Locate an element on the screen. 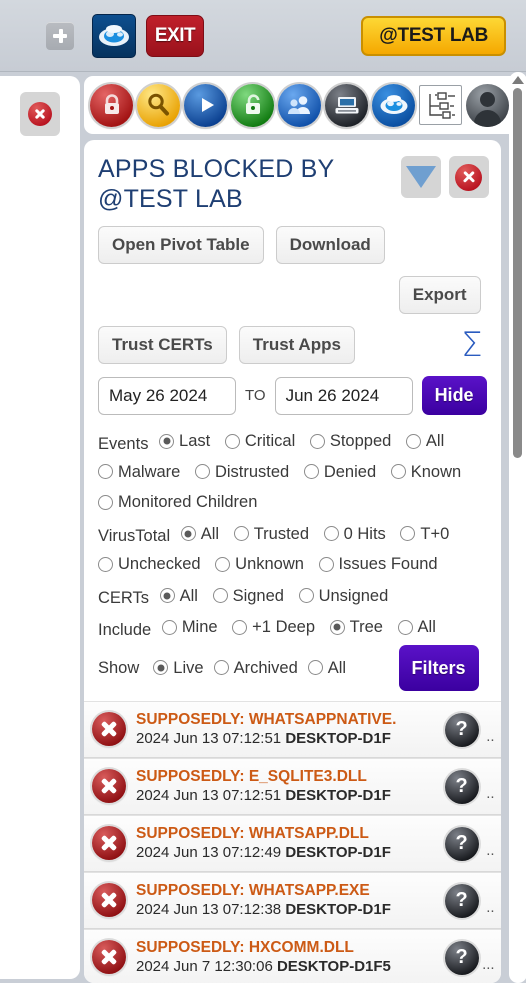 The width and height of the screenshot is (526, 983). radio-option-include-all: All is located at coordinates (416, 627).